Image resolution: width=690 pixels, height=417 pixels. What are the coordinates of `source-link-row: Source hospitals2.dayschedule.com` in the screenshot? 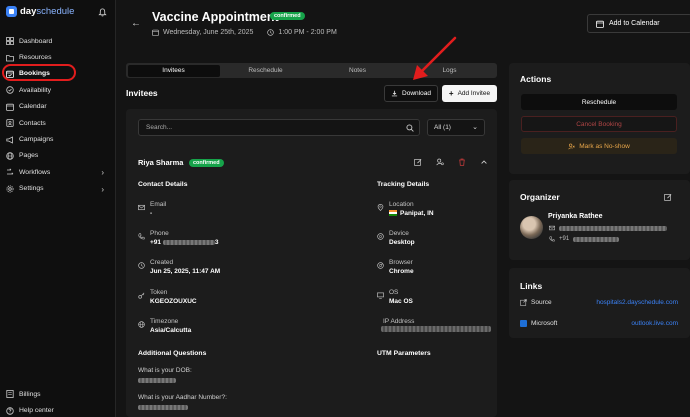 It's located at (599, 302).